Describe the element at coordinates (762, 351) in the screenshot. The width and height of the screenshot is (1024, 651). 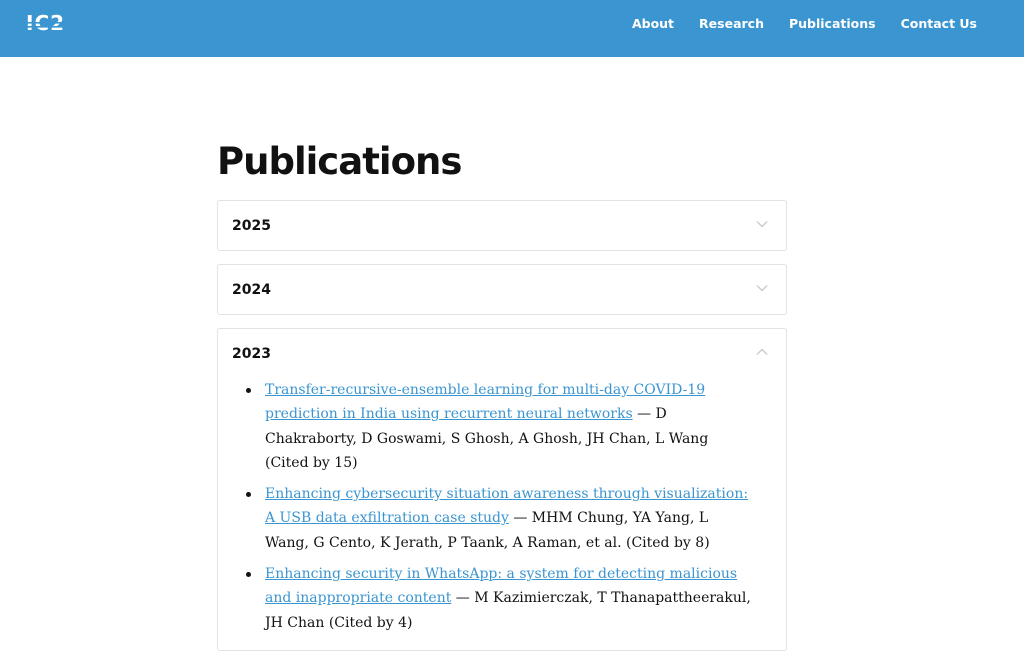
I see `chevron-up-icon` at that location.